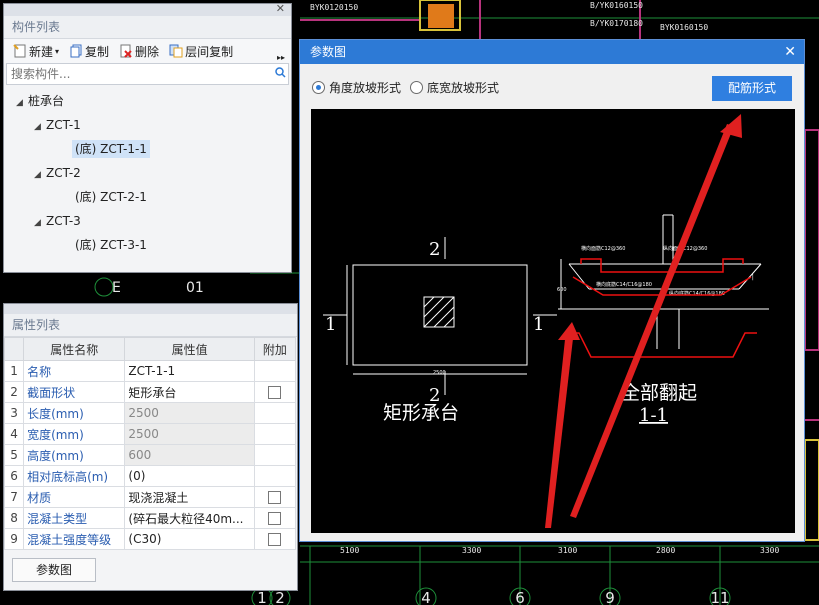 The width and height of the screenshot is (819, 605). What do you see at coordinates (569, 331) in the screenshot?
I see `red-arrow-head` at bounding box center [569, 331].